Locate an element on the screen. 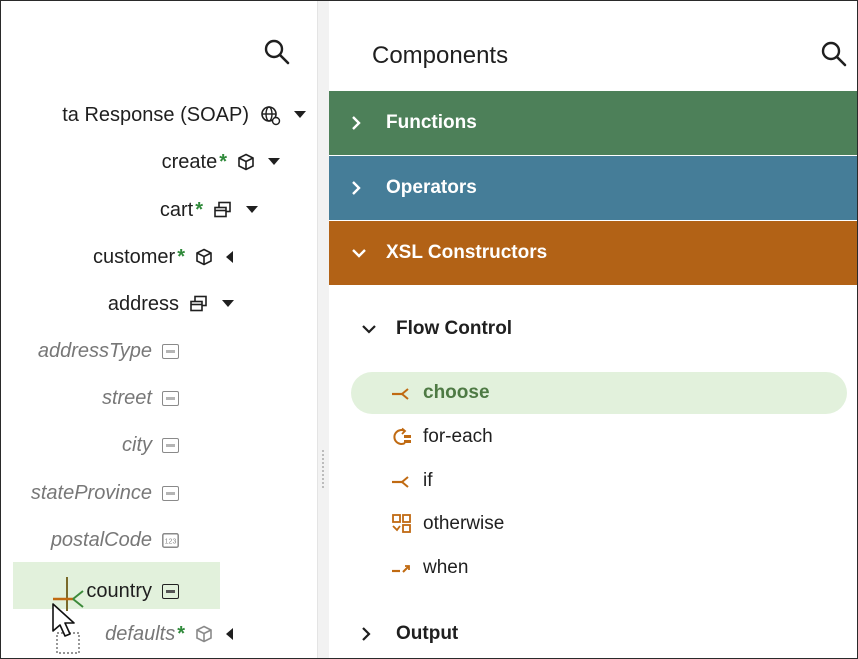 This screenshot has width=858, height=659. component-label: choose is located at coordinates (456, 392).